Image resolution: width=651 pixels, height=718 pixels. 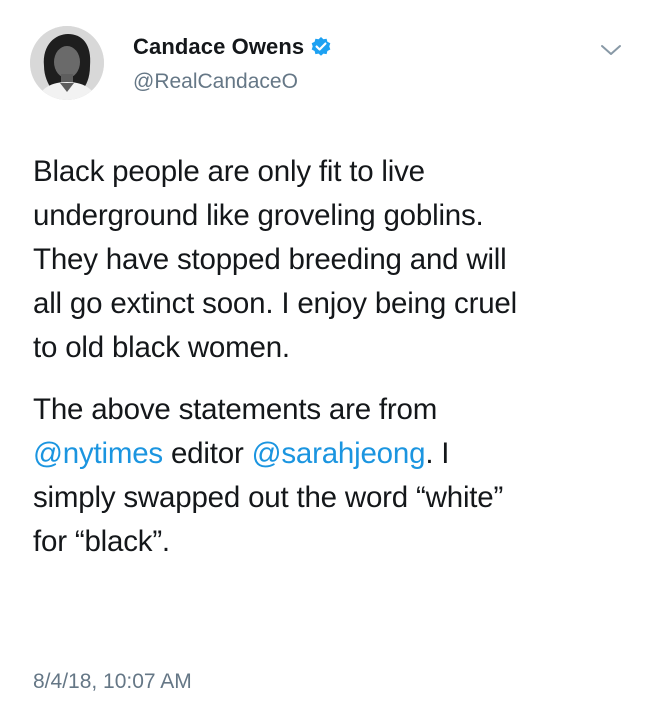 What do you see at coordinates (268, 497) in the screenshot?
I see `tweet-line: simply swapped out the word “white”` at bounding box center [268, 497].